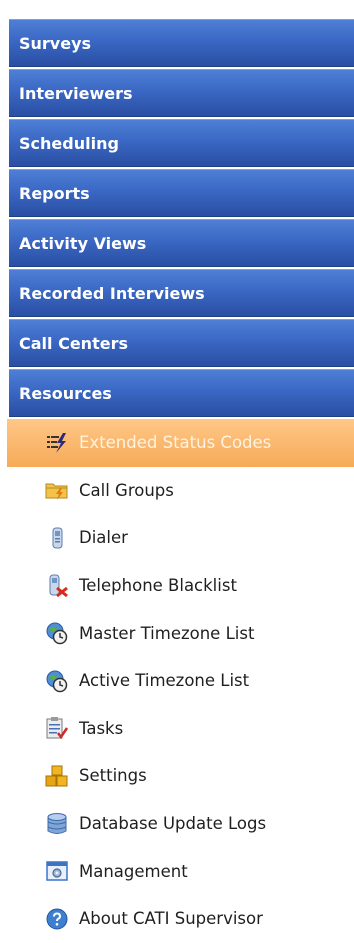 The image size is (354, 943). Describe the element at coordinates (181, 491) in the screenshot. I see `resource-item-call-groups: Call Groups` at that location.